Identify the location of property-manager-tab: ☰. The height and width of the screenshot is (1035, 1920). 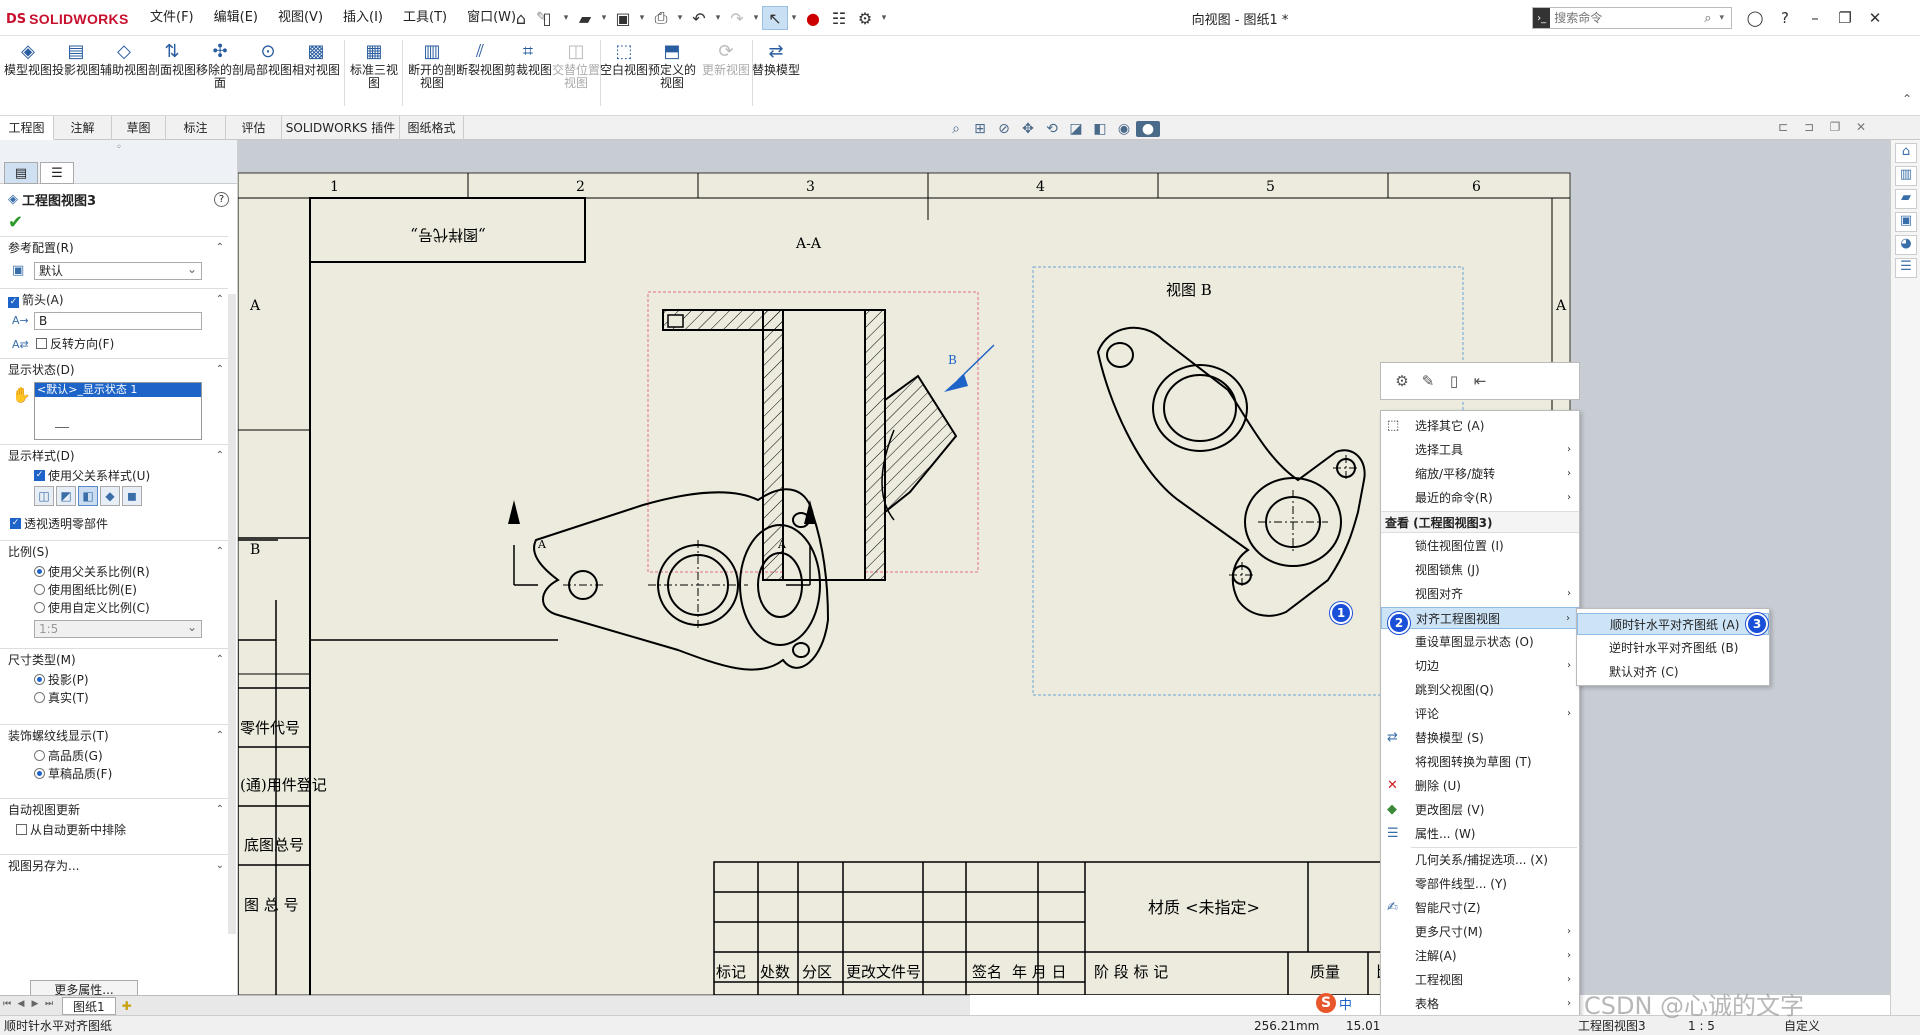
(57, 173).